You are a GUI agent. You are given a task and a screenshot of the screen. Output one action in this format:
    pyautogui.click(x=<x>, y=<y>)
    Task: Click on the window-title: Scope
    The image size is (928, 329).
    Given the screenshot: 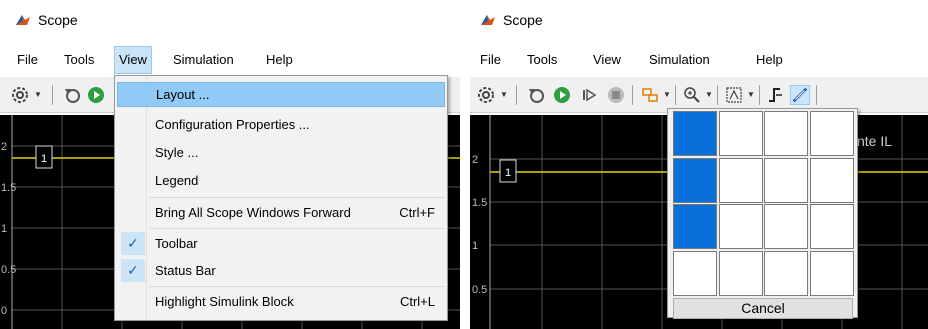 What is the action you would take?
    pyautogui.click(x=58, y=20)
    